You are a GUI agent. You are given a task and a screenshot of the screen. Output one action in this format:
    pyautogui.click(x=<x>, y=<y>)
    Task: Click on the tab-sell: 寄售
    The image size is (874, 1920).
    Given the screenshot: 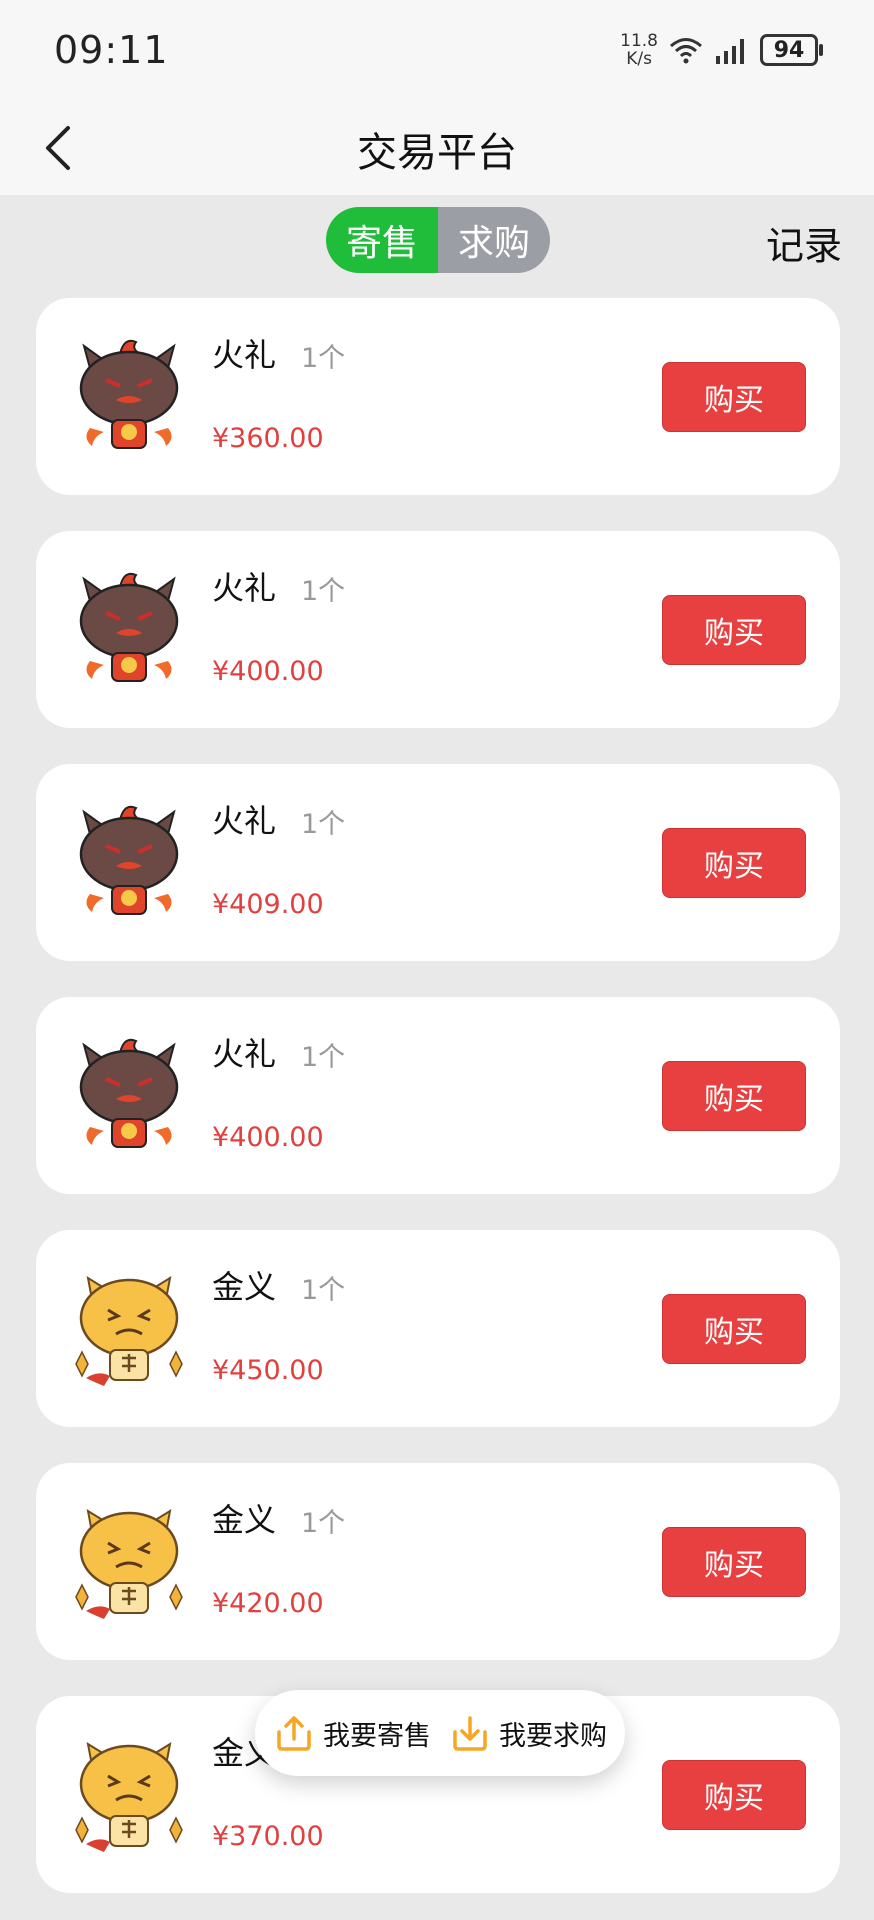 What is the action you would take?
    pyautogui.click(x=382, y=240)
    